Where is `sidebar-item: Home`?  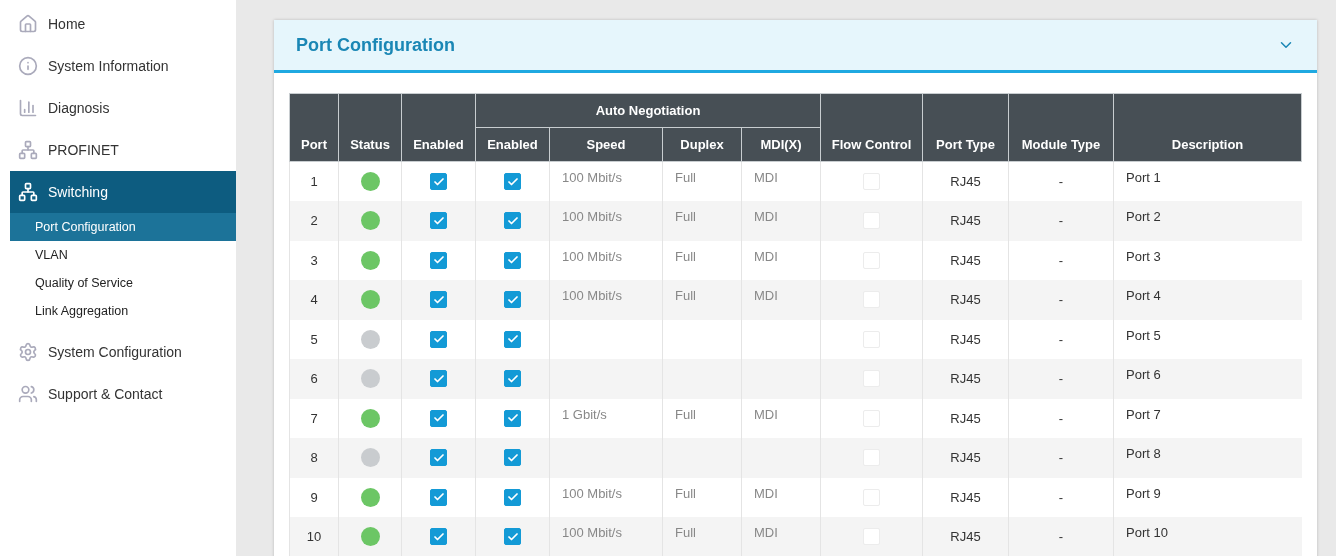 sidebar-item: Home is located at coordinates (123, 24).